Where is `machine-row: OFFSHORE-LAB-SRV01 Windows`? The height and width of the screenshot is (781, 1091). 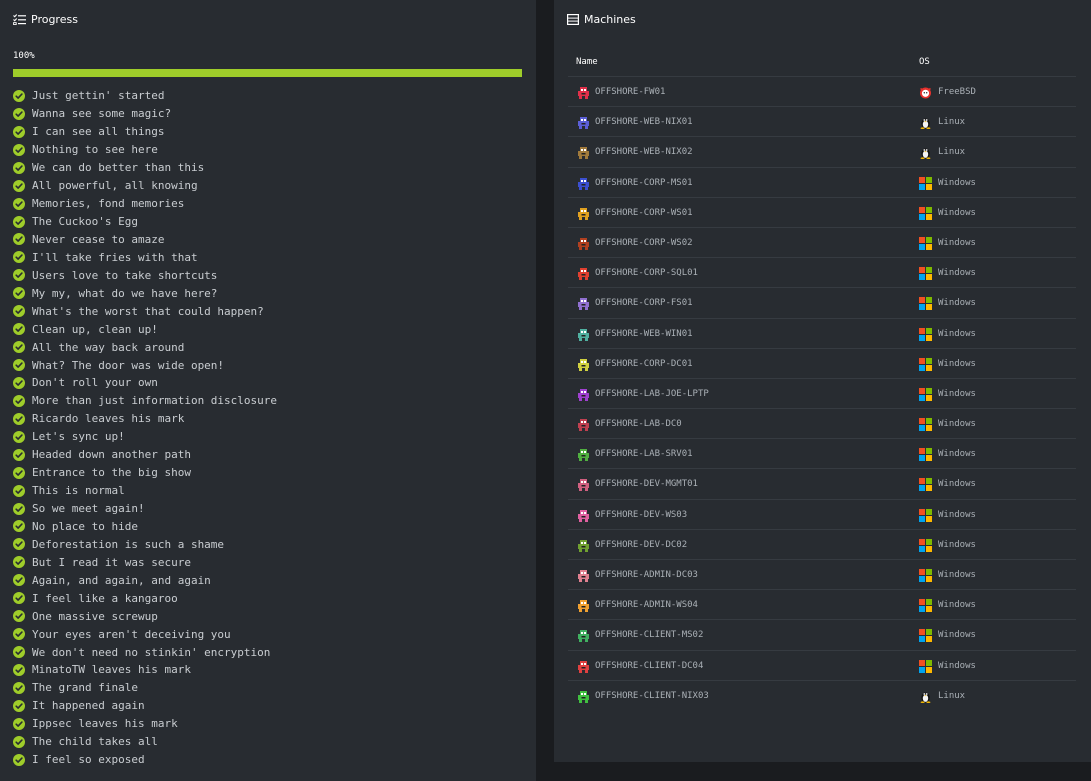
machine-row: OFFSHORE-LAB-SRV01 Windows is located at coordinates (822, 453).